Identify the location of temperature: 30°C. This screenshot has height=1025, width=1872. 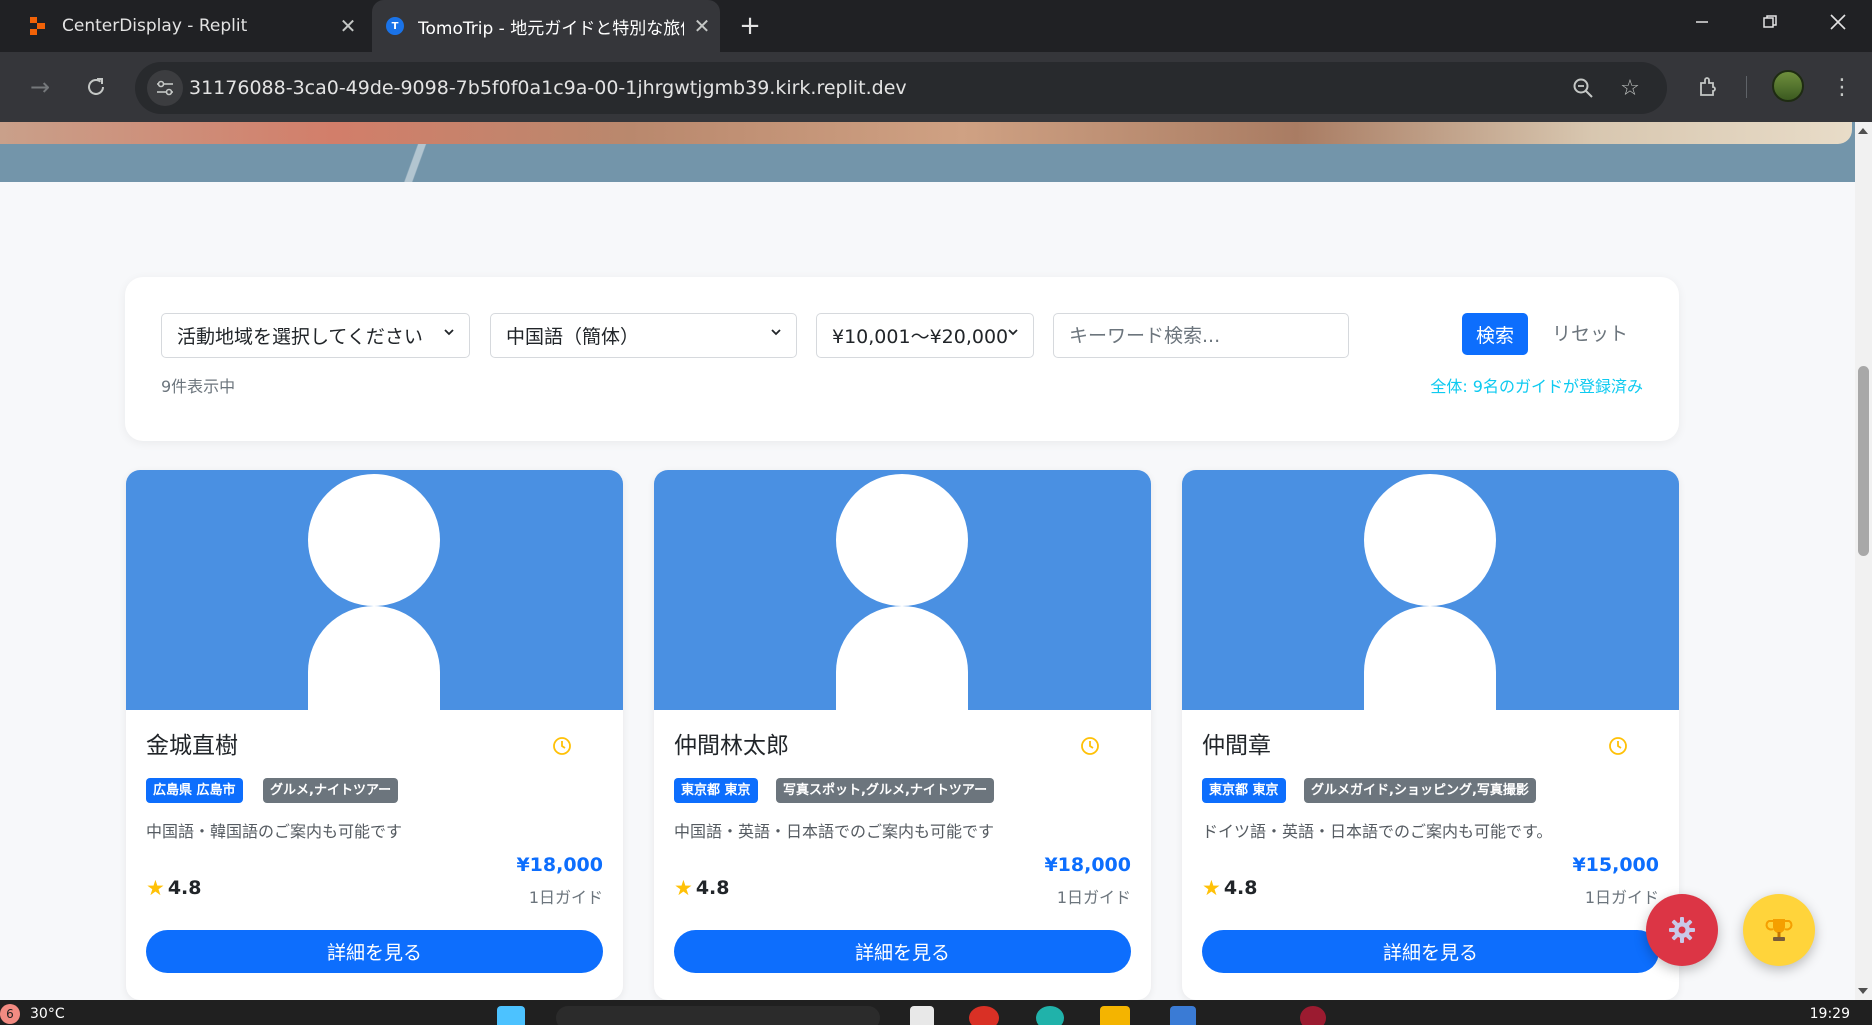
(47, 1014).